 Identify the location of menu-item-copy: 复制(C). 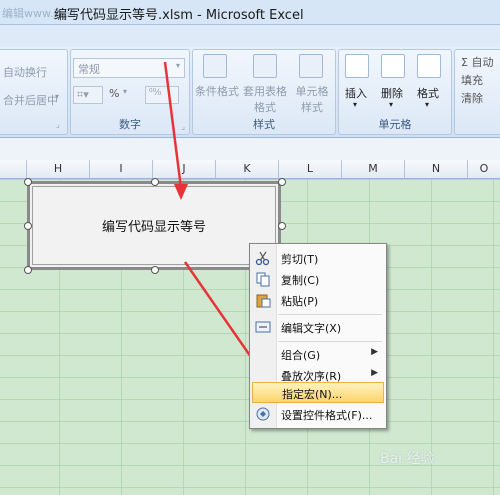
(318, 279).